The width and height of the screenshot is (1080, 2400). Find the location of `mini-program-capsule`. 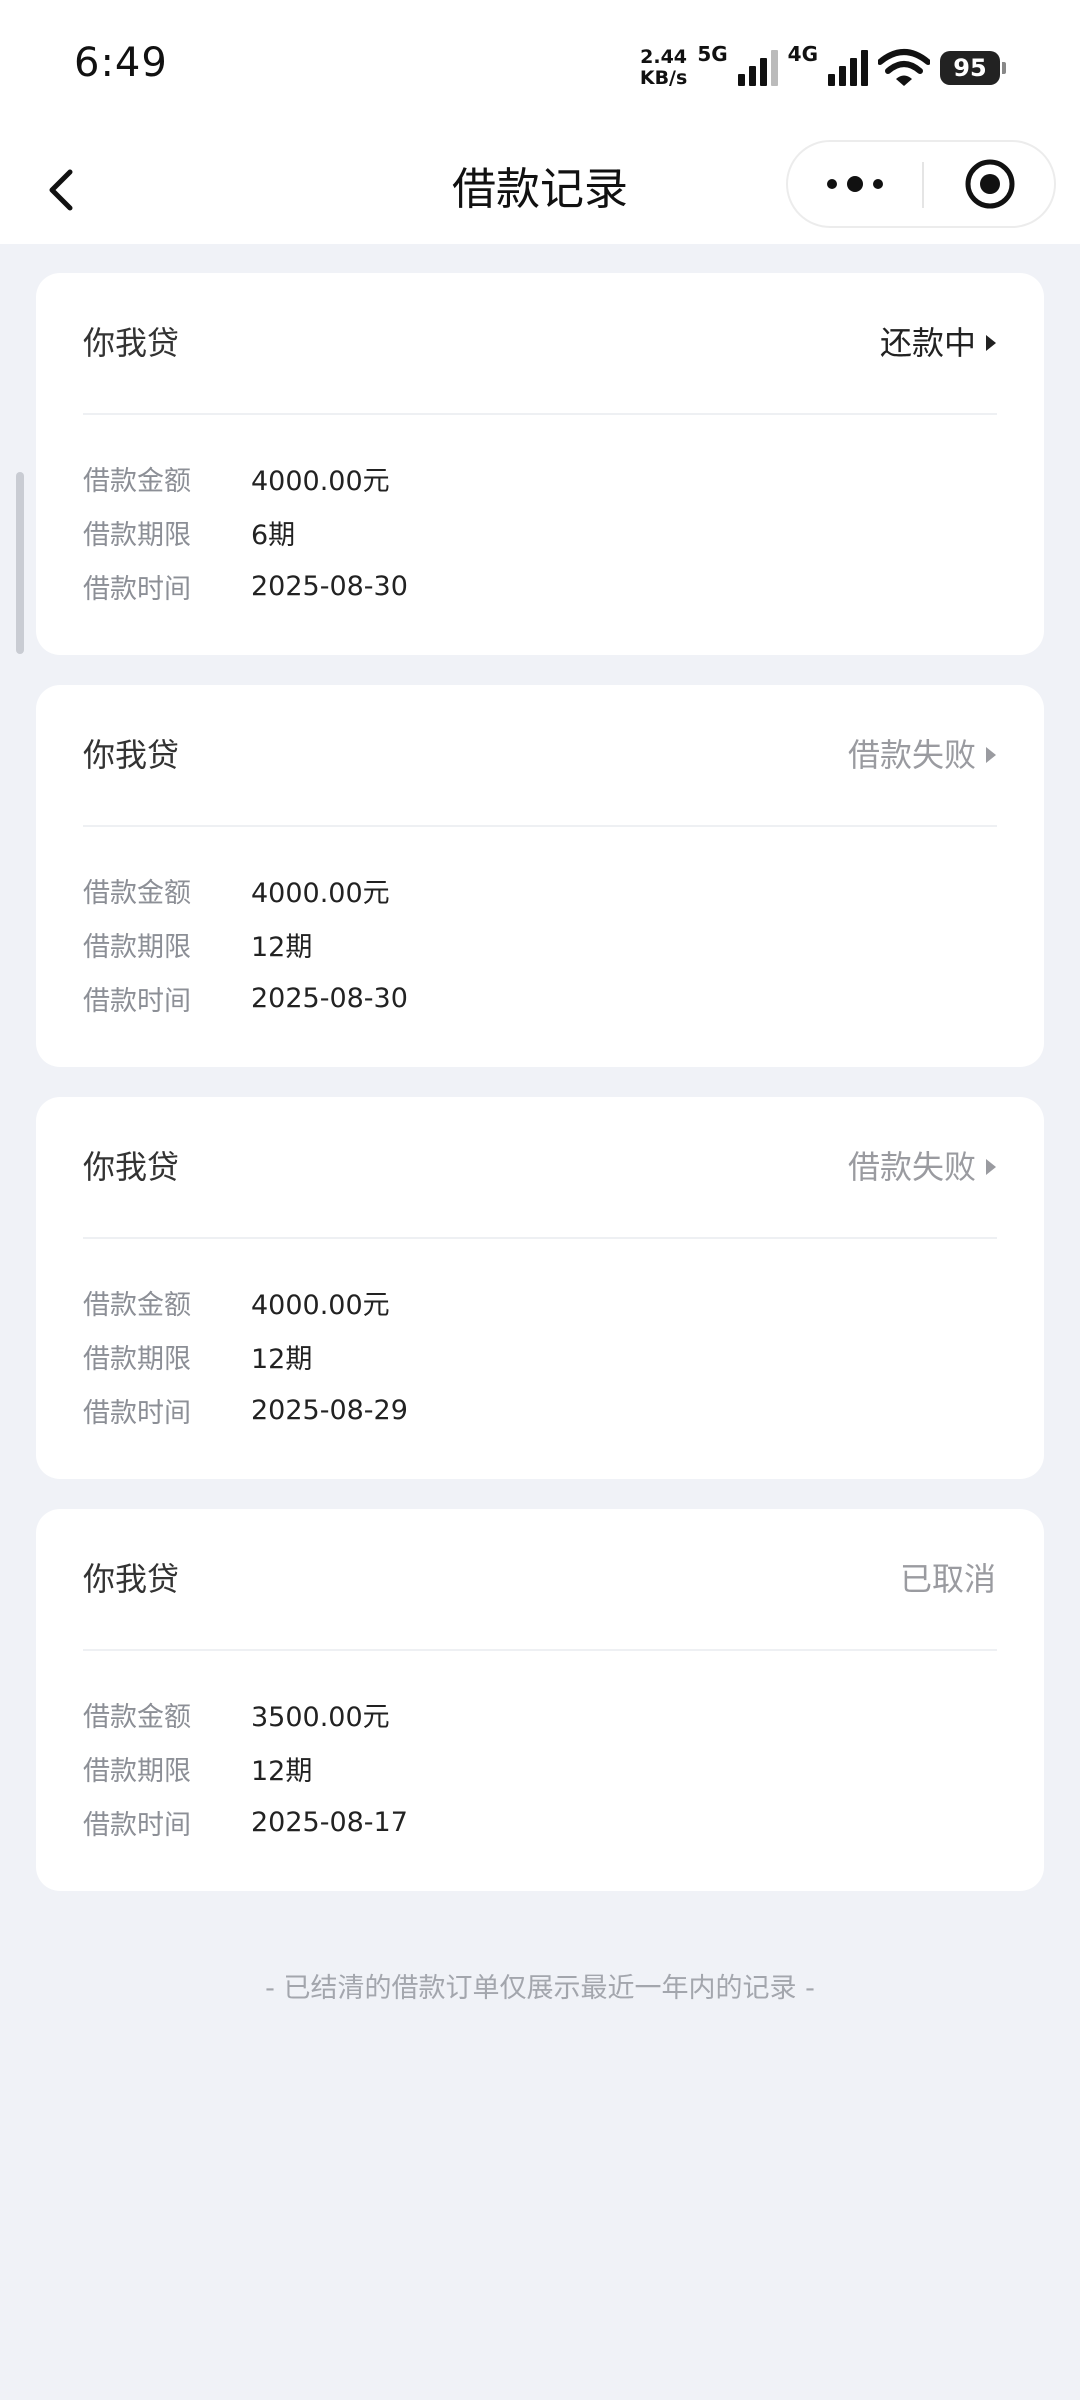

mini-program-capsule is located at coordinates (921, 184).